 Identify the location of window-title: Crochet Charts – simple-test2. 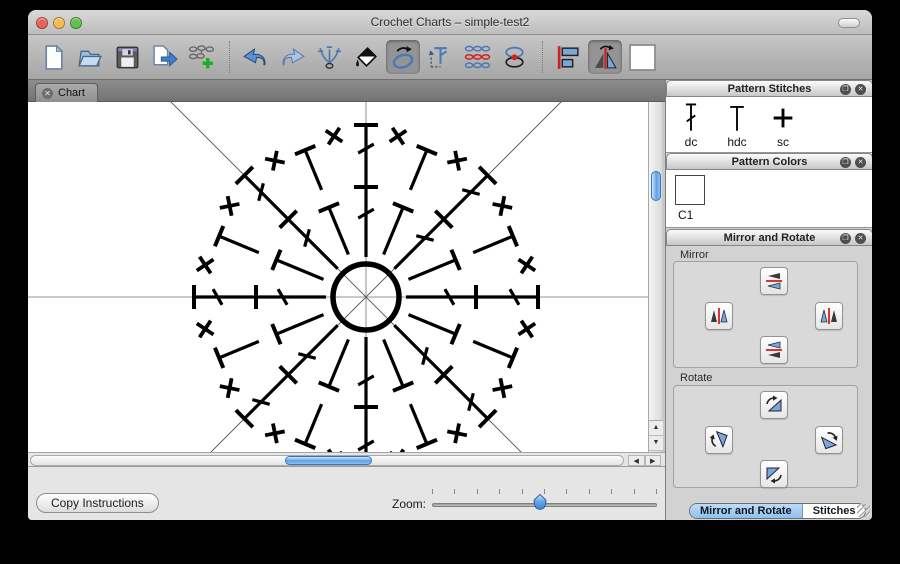
(450, 22).